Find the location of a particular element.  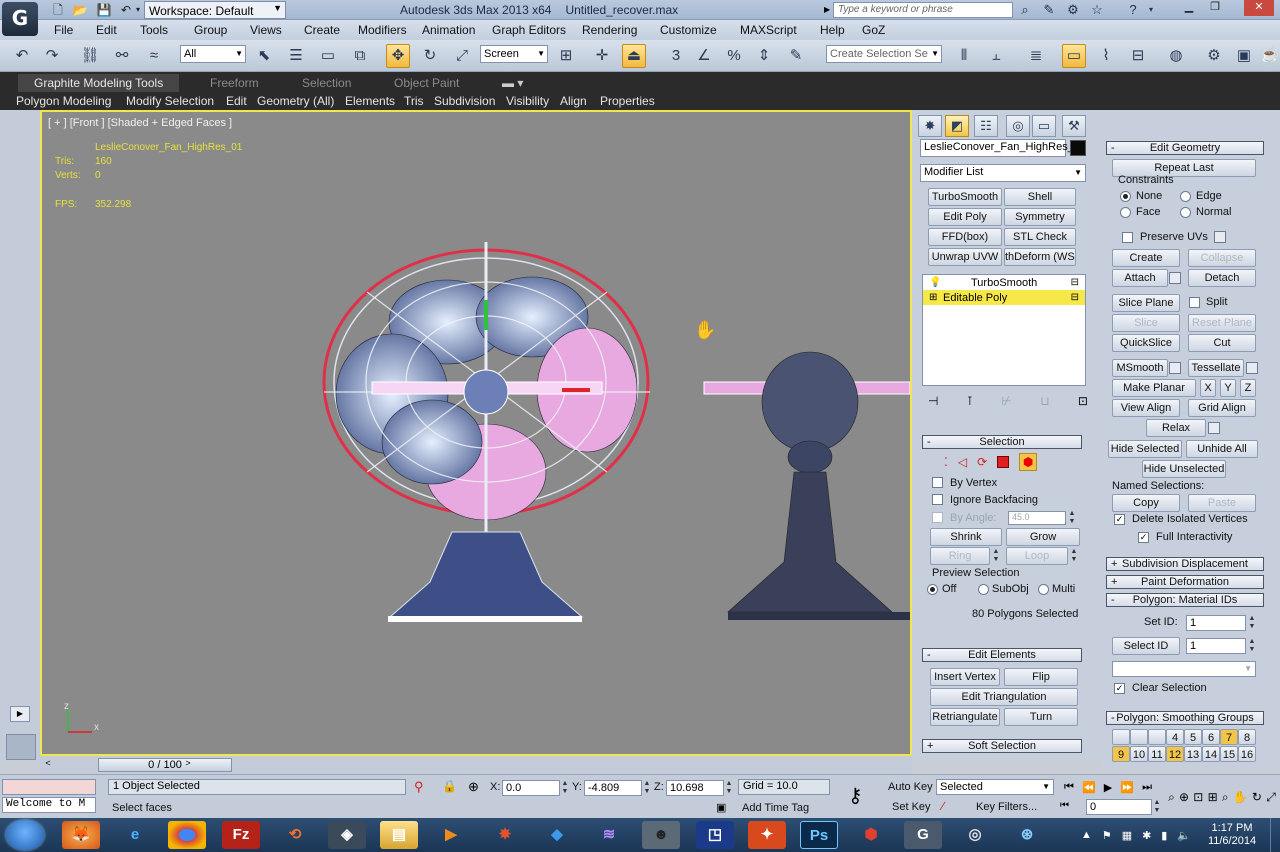

time-prev-icon: < is located at coordinates (48, 765).